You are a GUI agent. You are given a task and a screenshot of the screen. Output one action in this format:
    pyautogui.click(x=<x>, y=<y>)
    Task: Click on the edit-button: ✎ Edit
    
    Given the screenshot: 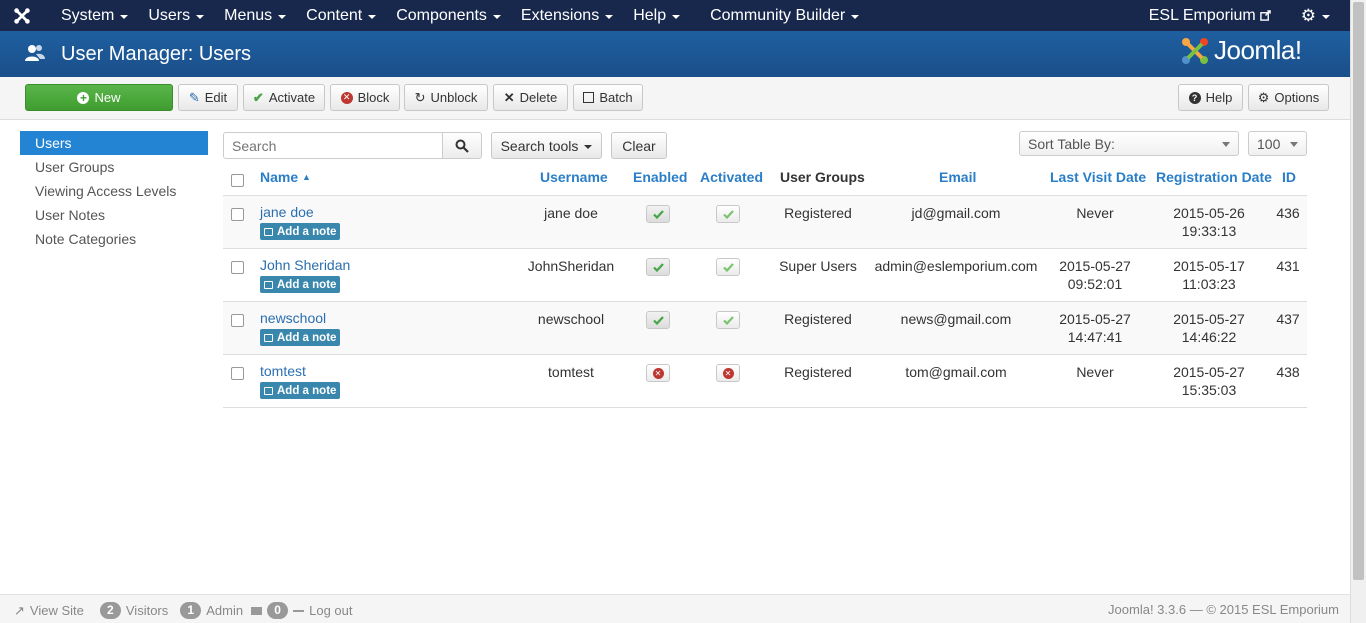 What is the action you would take?
    pyautogui.click(x=208, y=97)
    